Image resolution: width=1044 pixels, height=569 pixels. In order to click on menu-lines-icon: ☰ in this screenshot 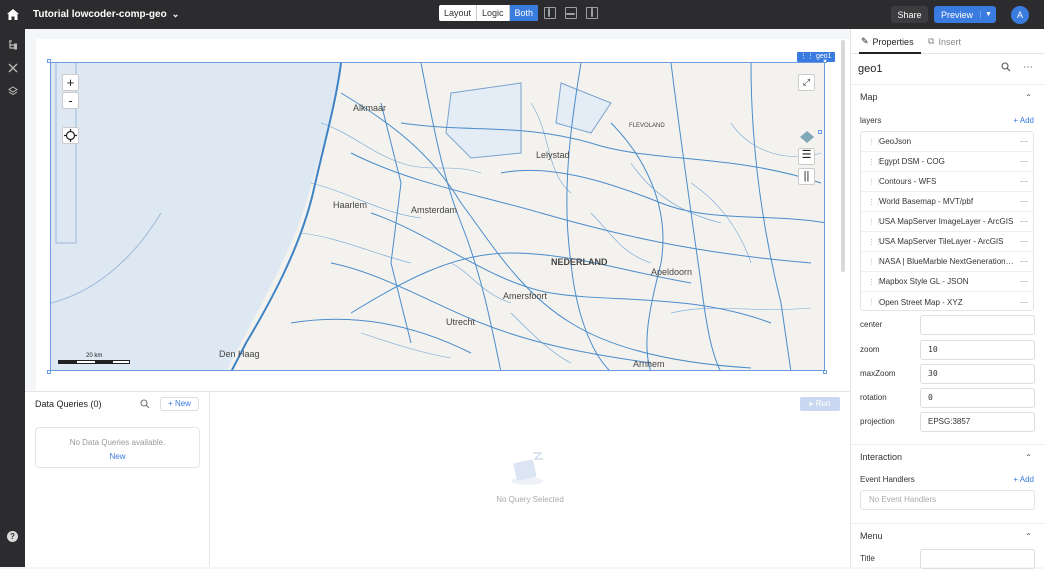, I will do `click(806, 156)`.